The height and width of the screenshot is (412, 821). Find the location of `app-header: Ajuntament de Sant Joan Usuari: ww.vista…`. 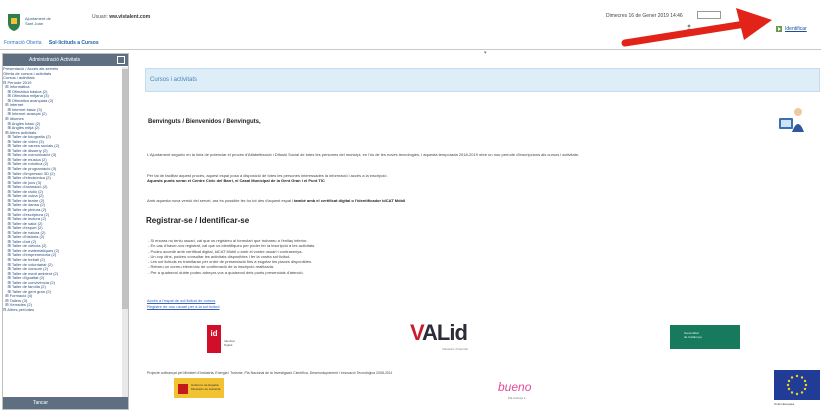

app-header: Ajuntament de Sant Joan Usuari: ww.vista… is located at coordinates (410, 23).